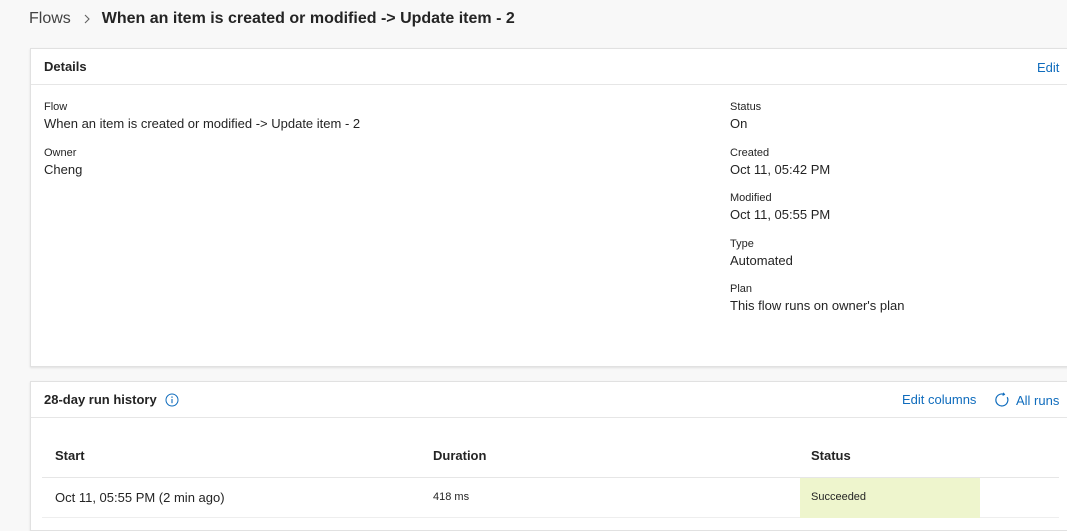  What do you see at coordinates (100, 399) in the screenshot?
I see `run-history-title: 28-day run history` at bounding box center [100, 399].